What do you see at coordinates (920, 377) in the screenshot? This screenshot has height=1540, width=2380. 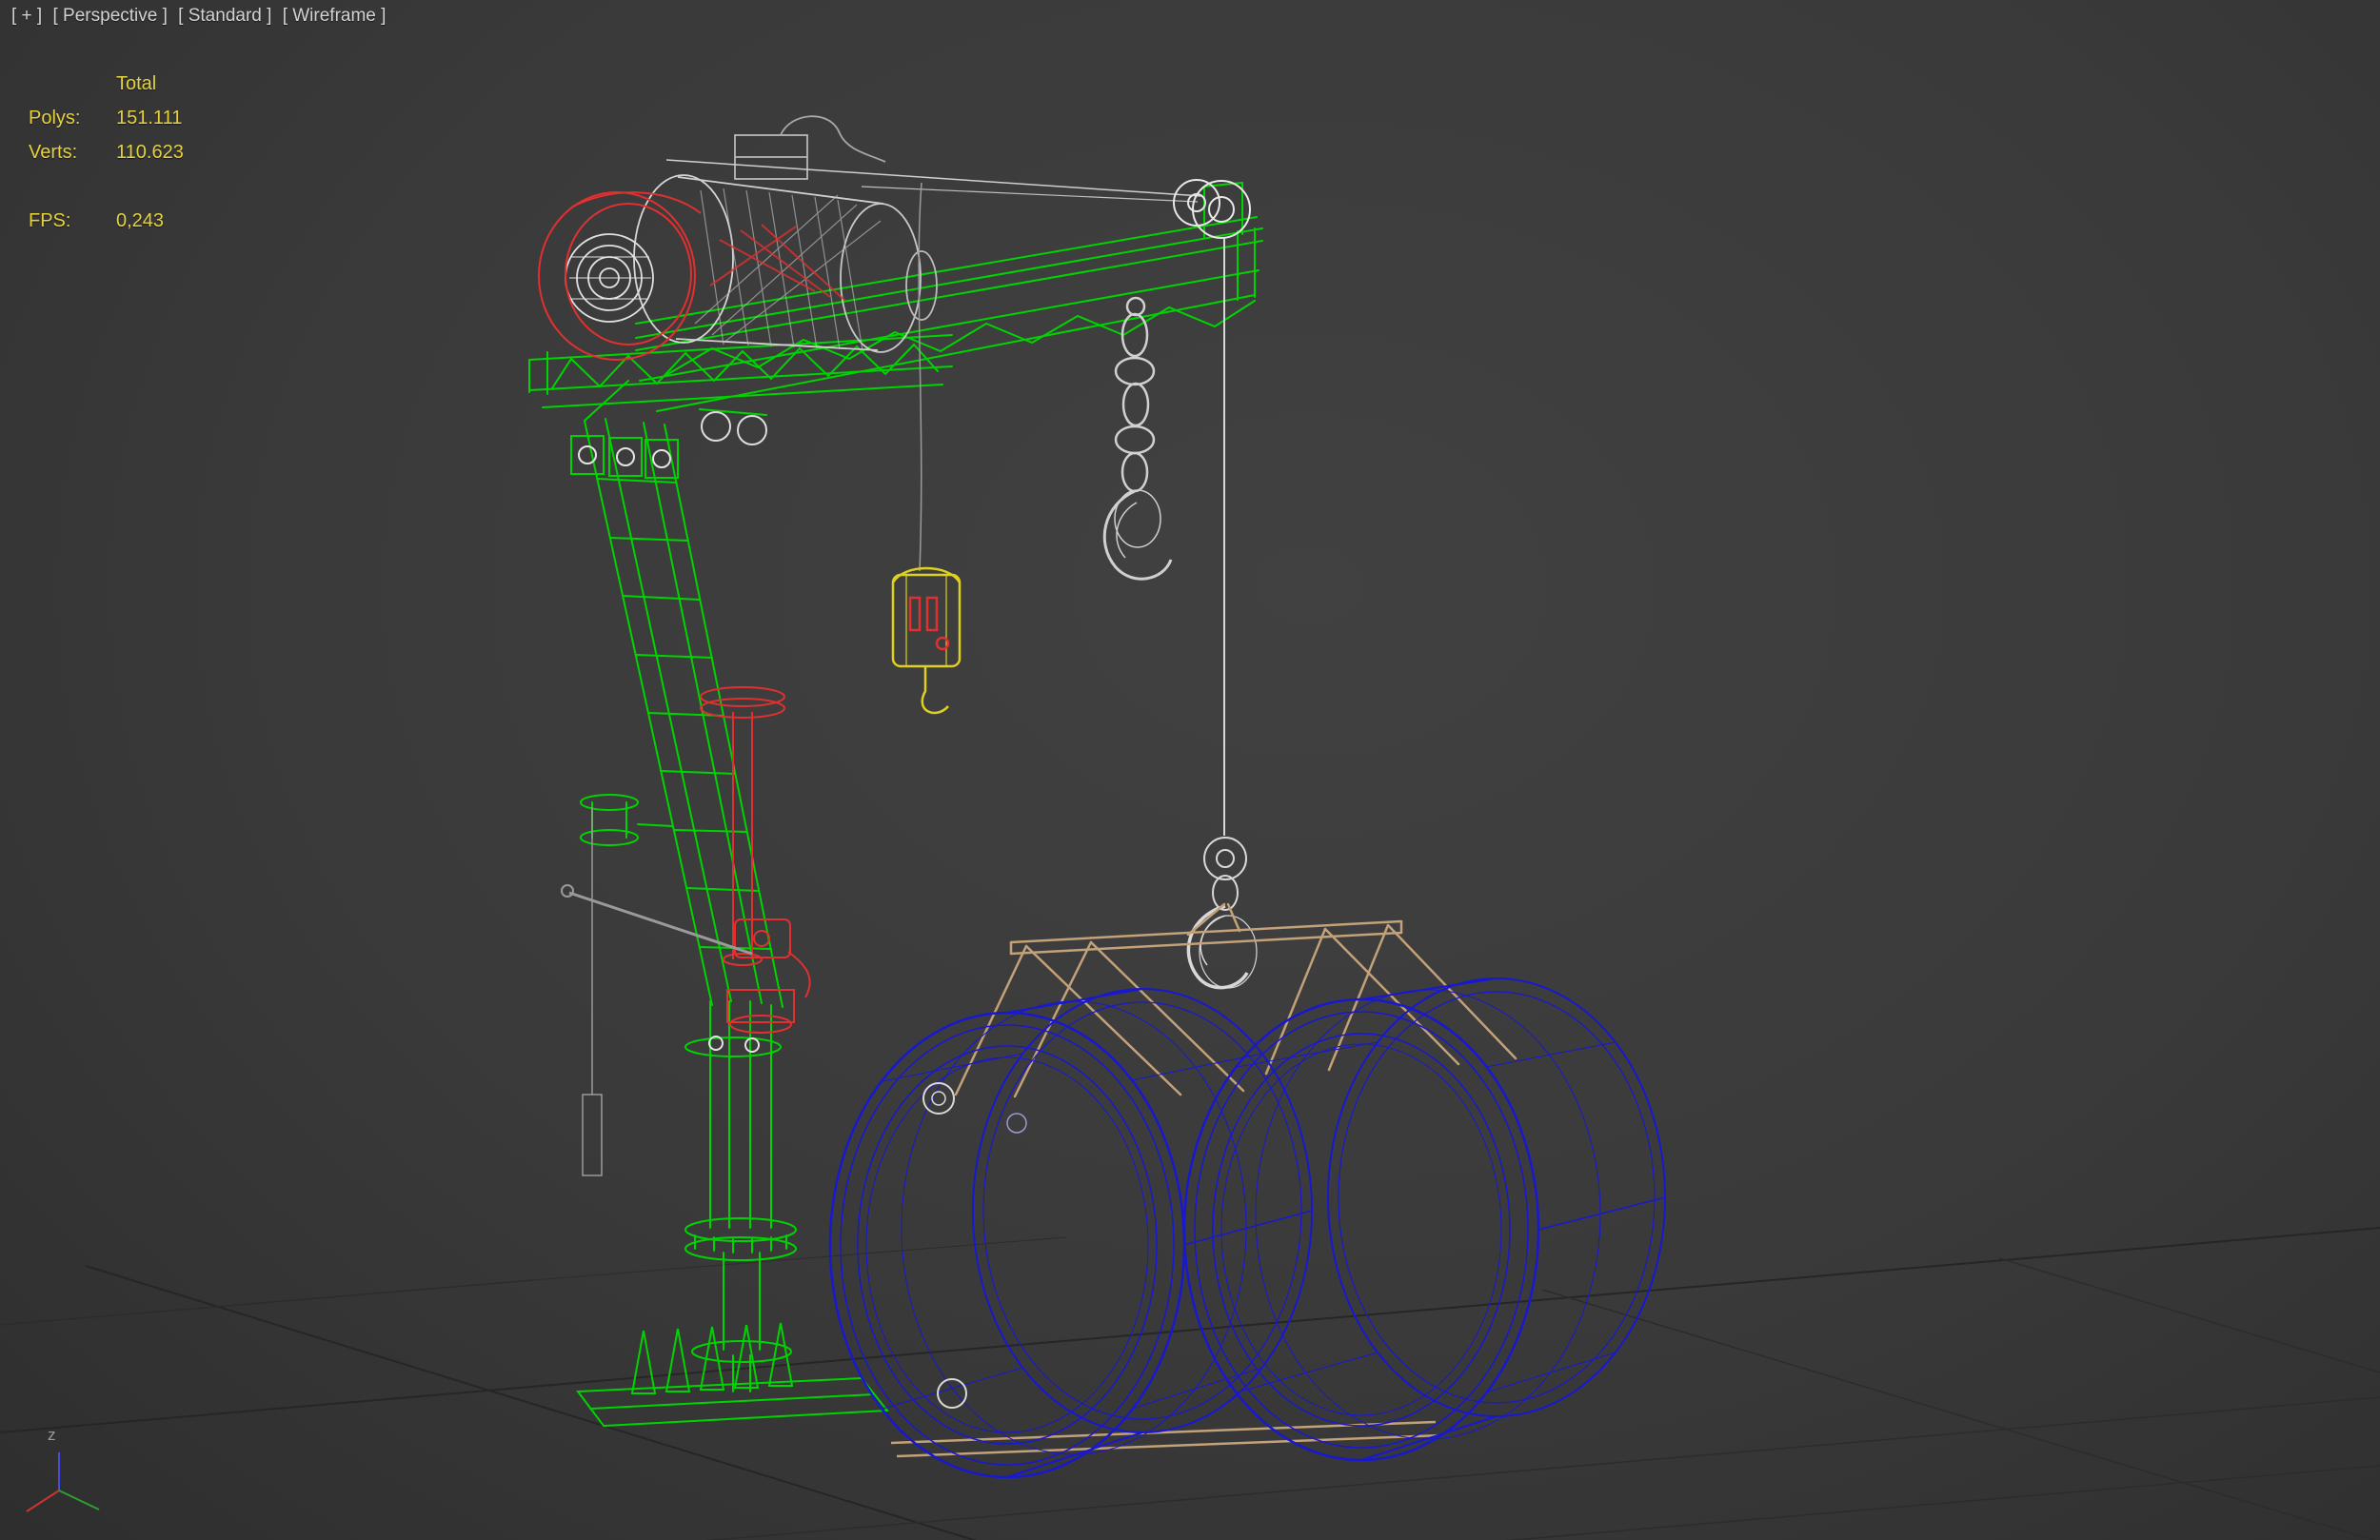 I see `pendant-cable` at bounding box center [920, 377].